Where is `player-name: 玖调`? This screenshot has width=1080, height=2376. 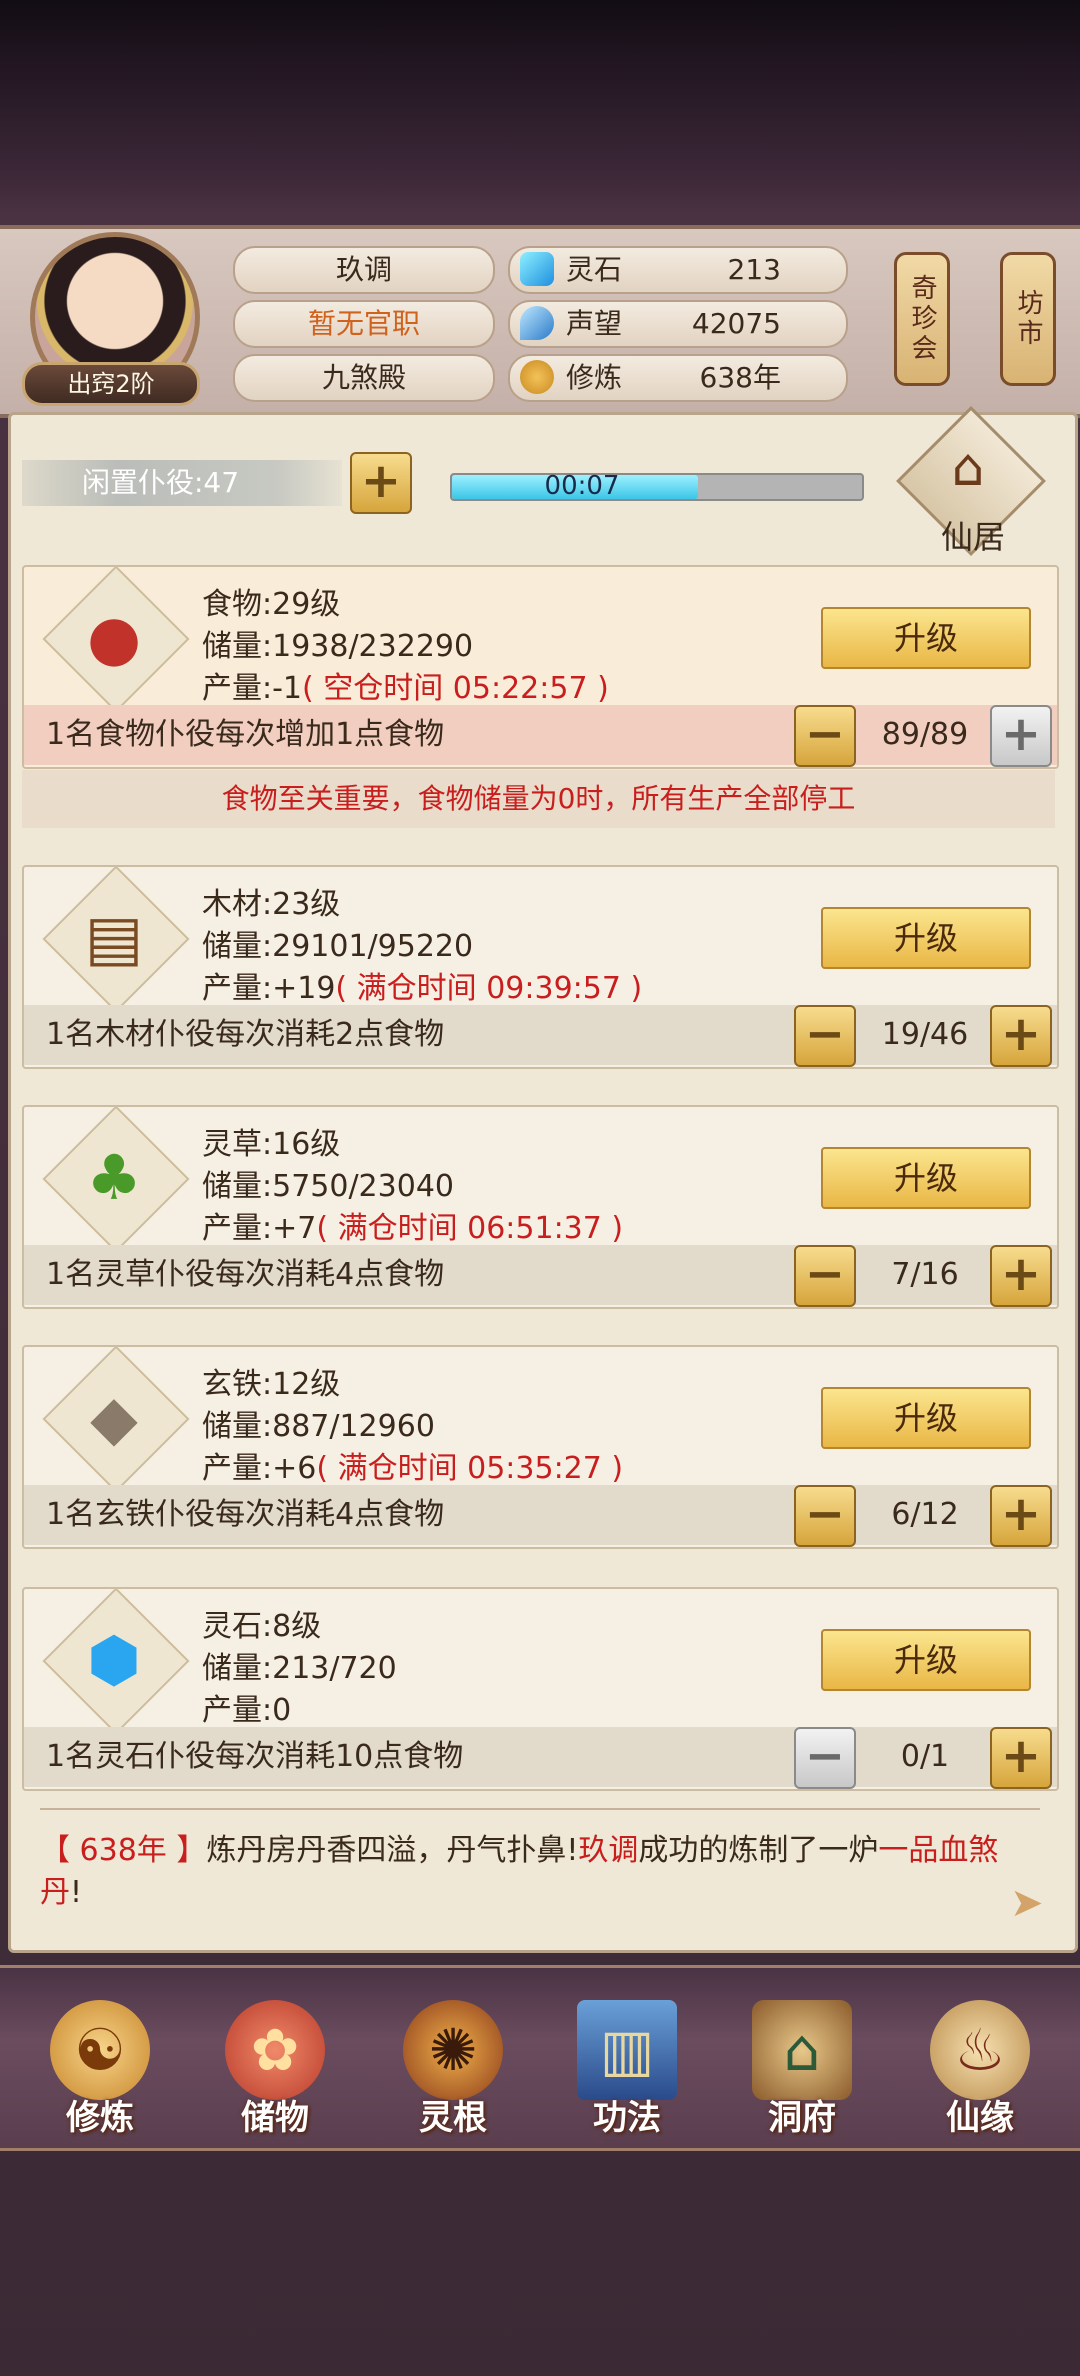
player-name: 玖调 is located at coordinates (364, 270).